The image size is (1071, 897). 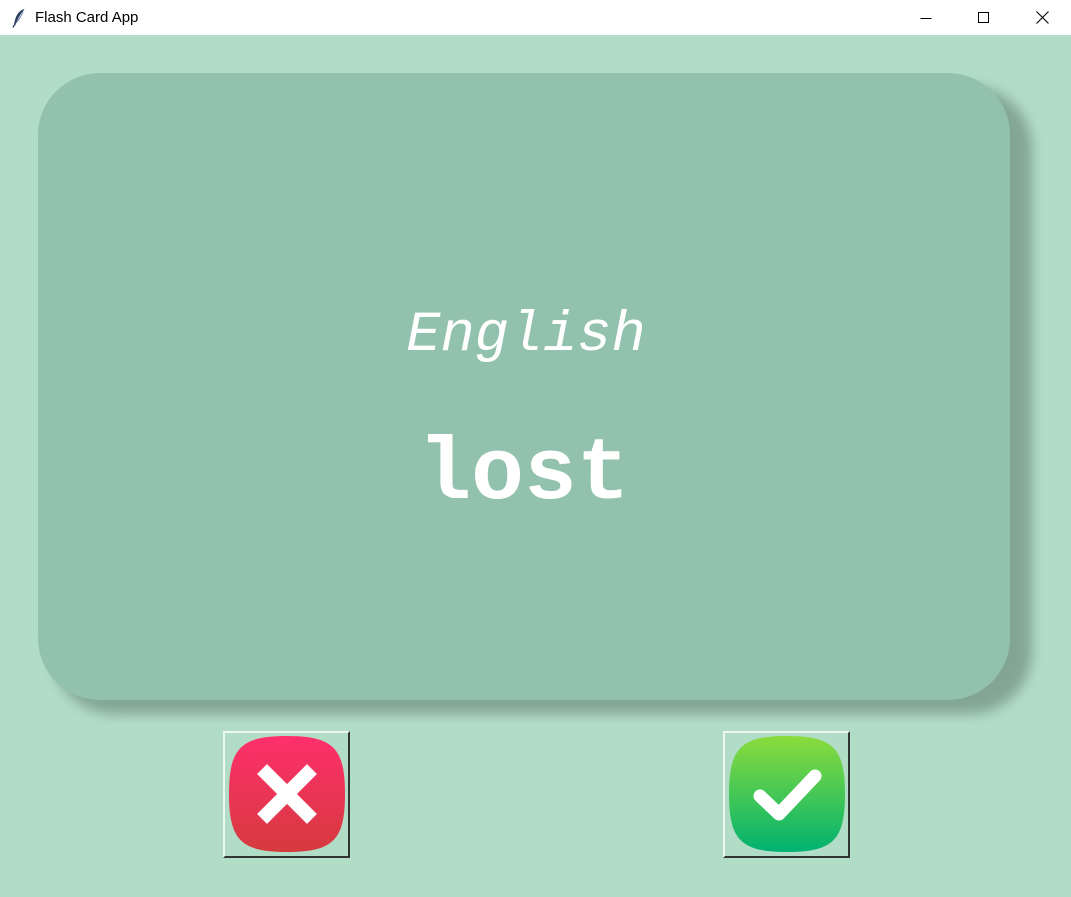 I want to click on card-word: lost, so click(x=524, y=475).